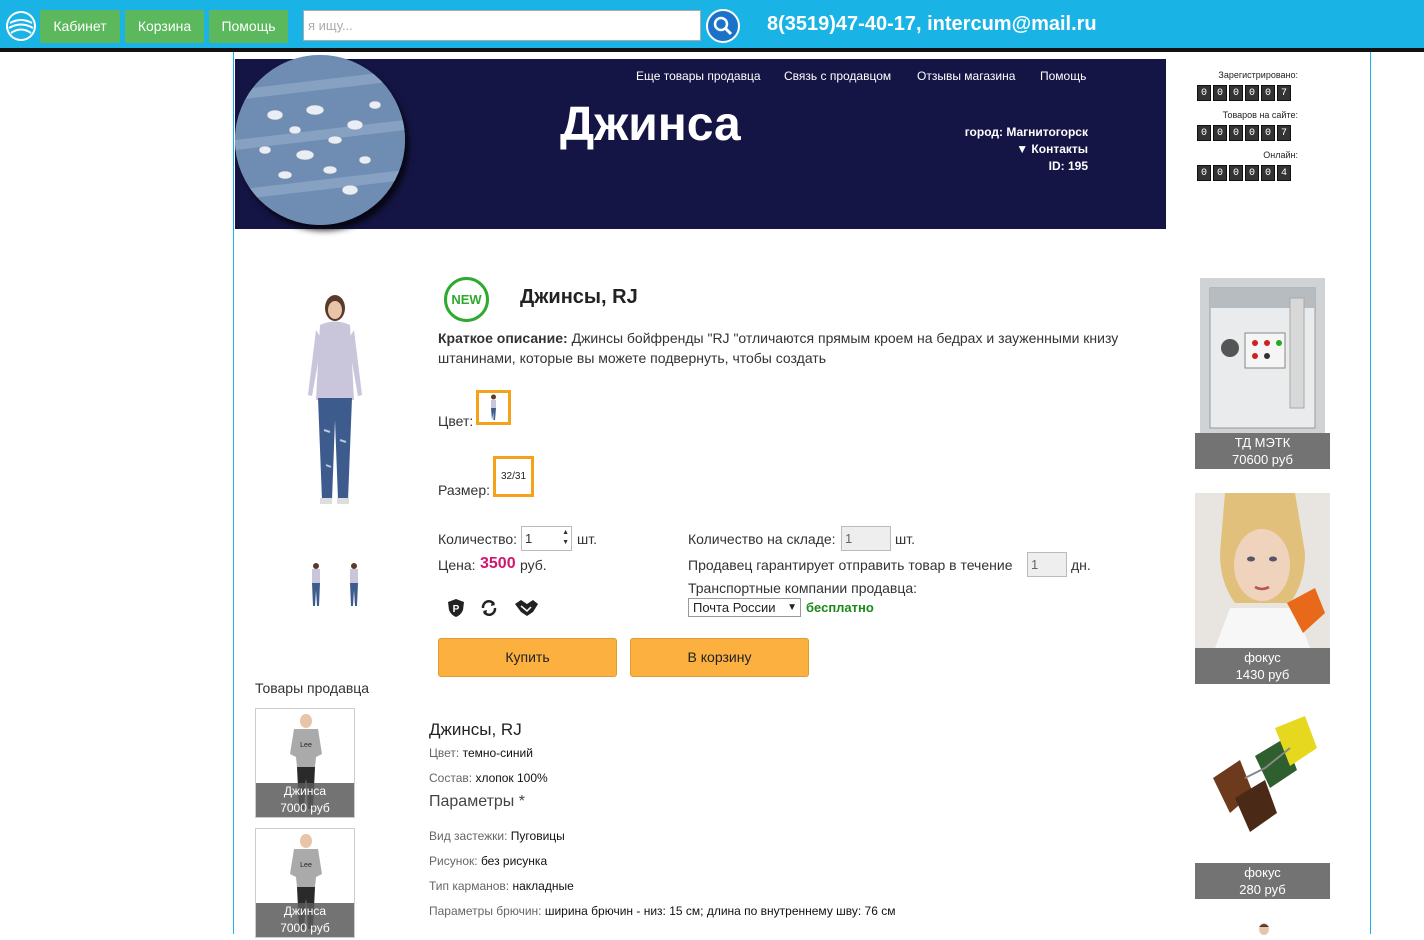 The image size is (1424, 940). Describe the element at coordinates (866, 538) in the screenshot. I see `stock-value: 1` at that location.